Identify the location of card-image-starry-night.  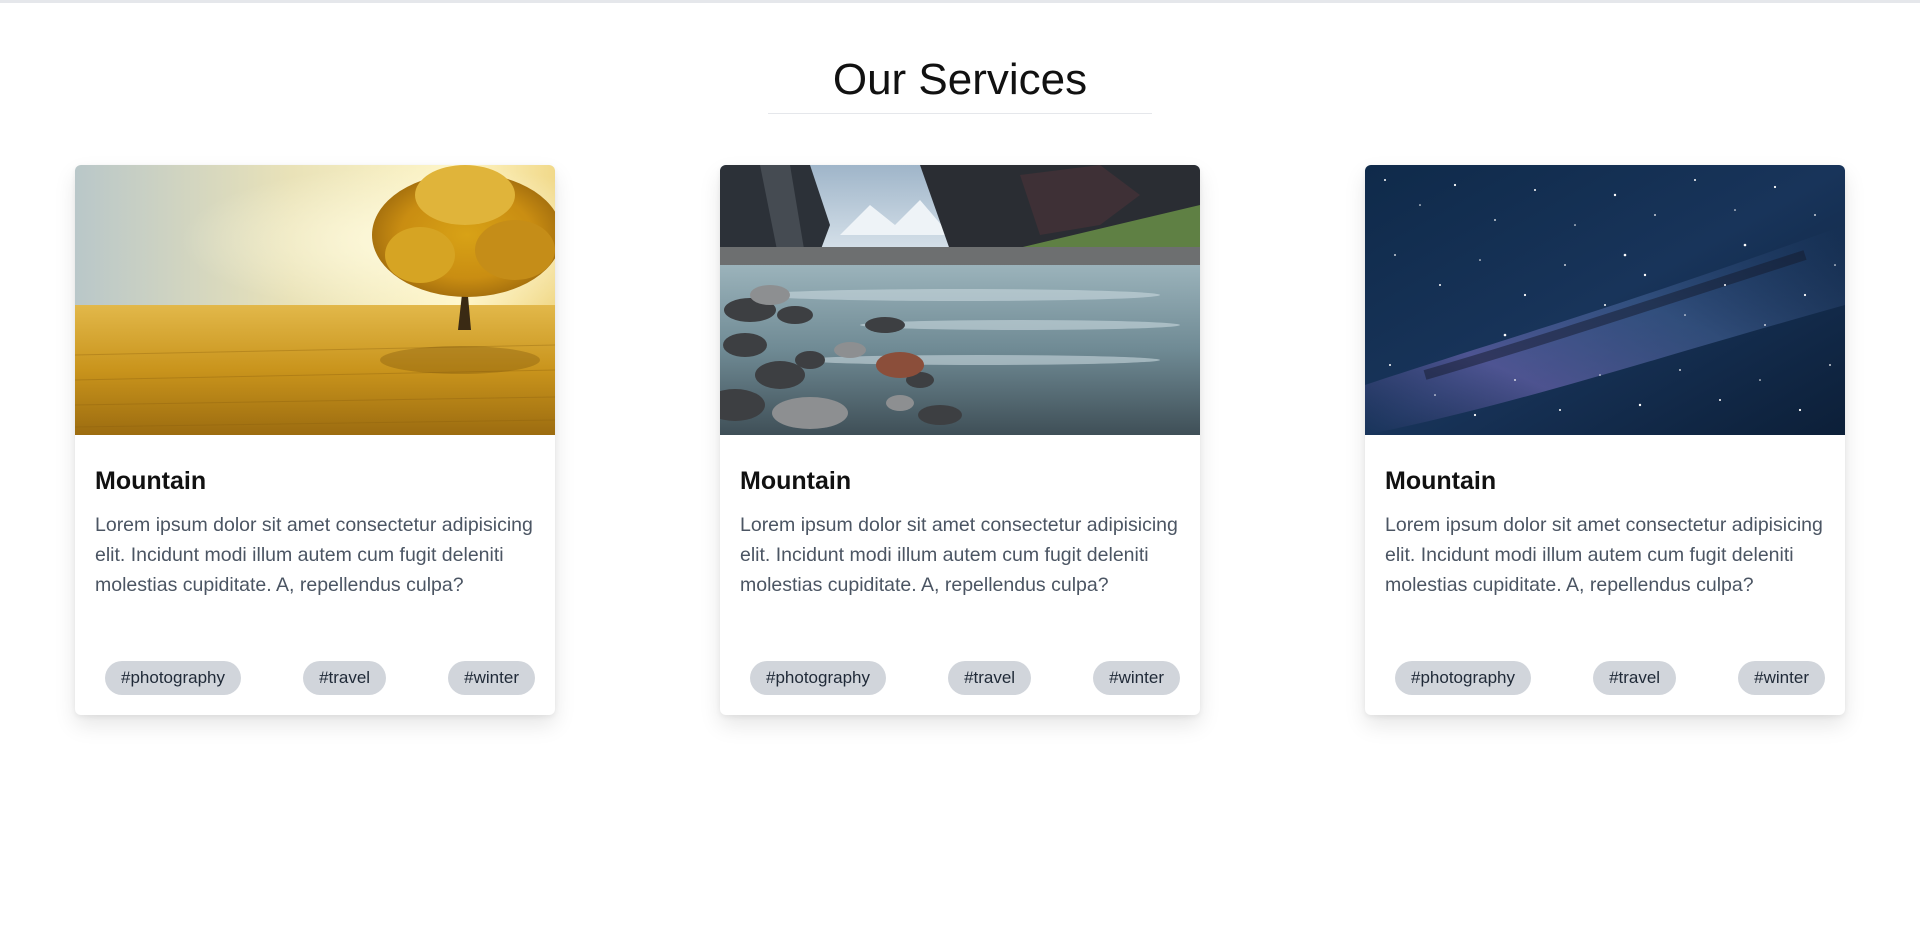
(1605, 300).